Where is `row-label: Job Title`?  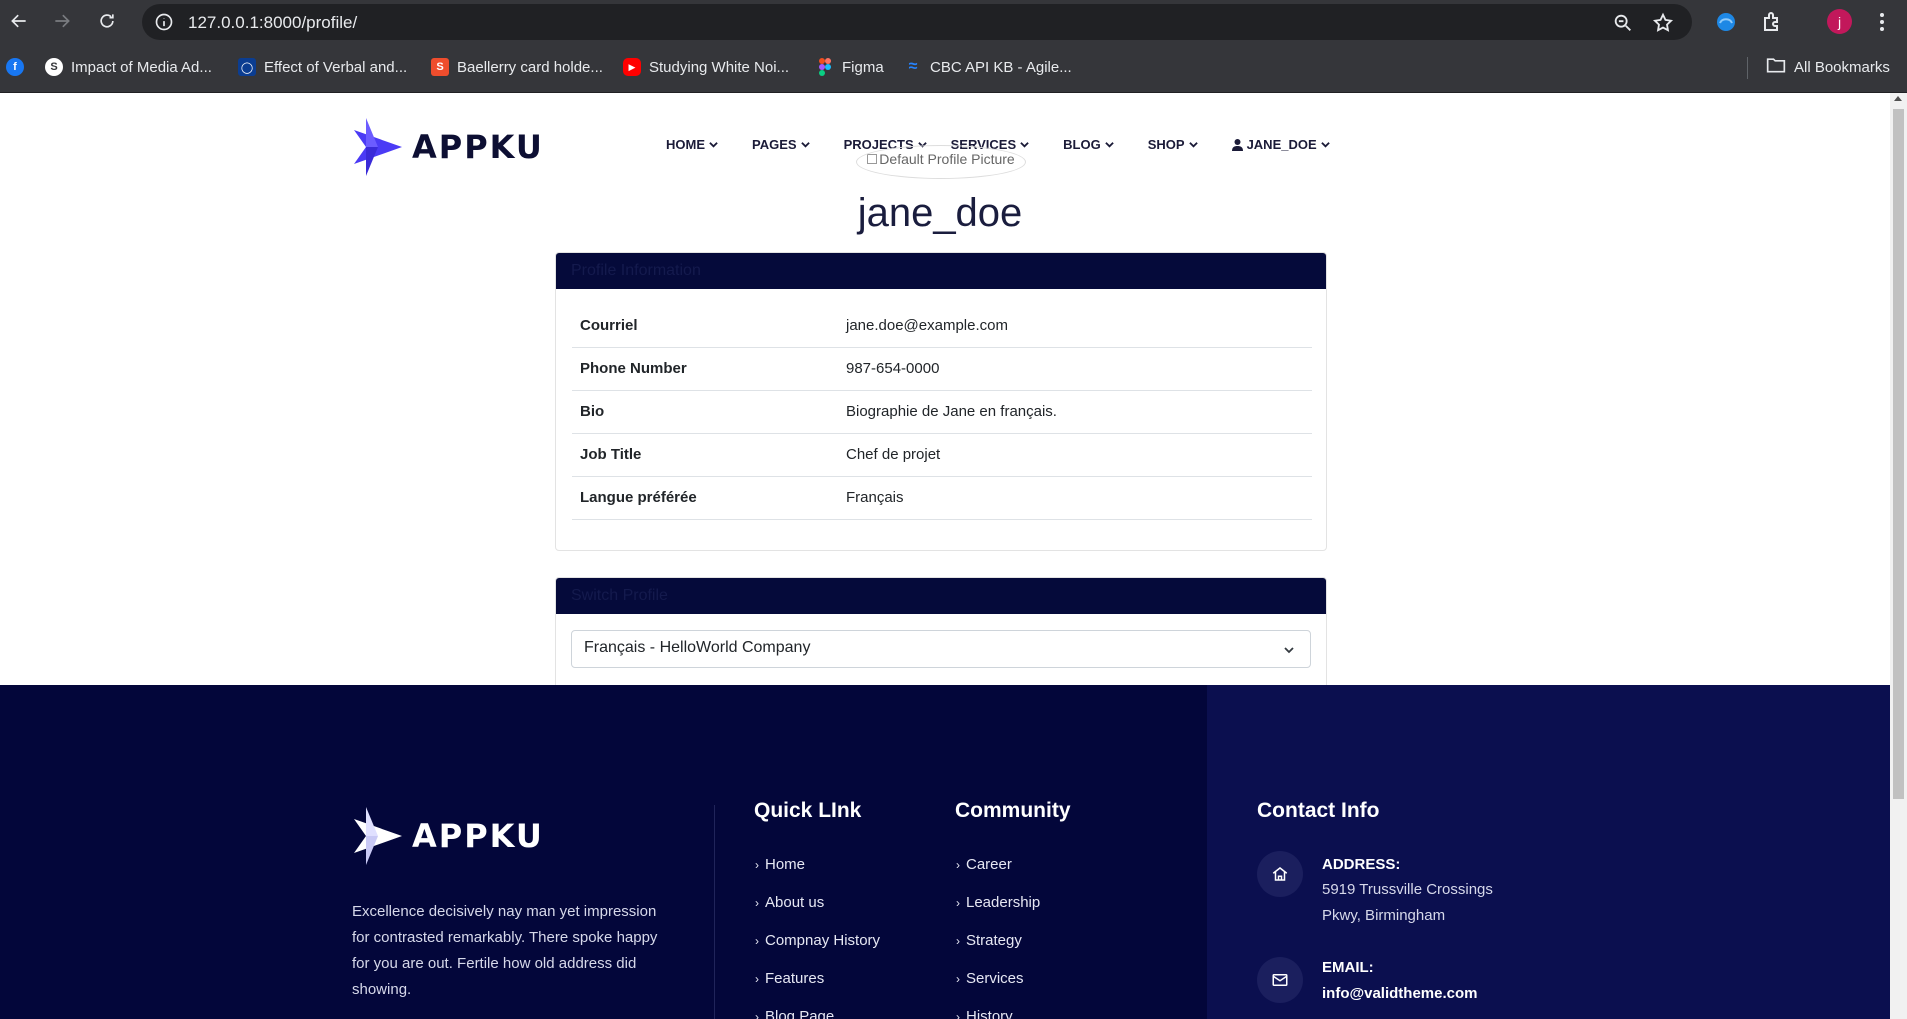
row-label: Job Title is located at coordinates (705, 455).